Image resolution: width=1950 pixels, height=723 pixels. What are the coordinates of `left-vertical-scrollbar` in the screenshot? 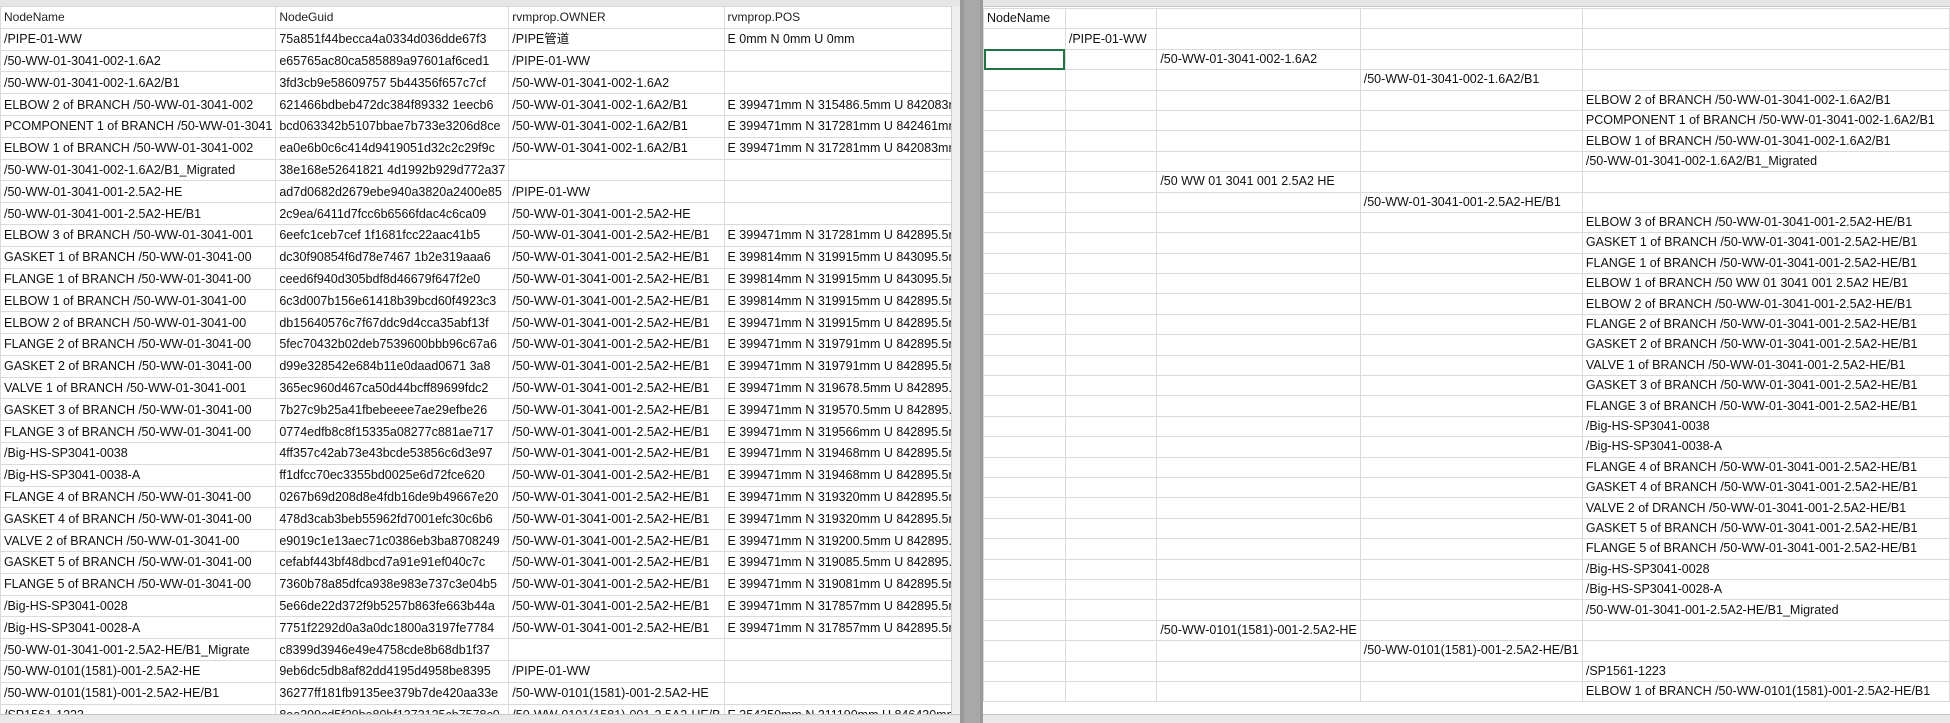 It's located at (955, 360).